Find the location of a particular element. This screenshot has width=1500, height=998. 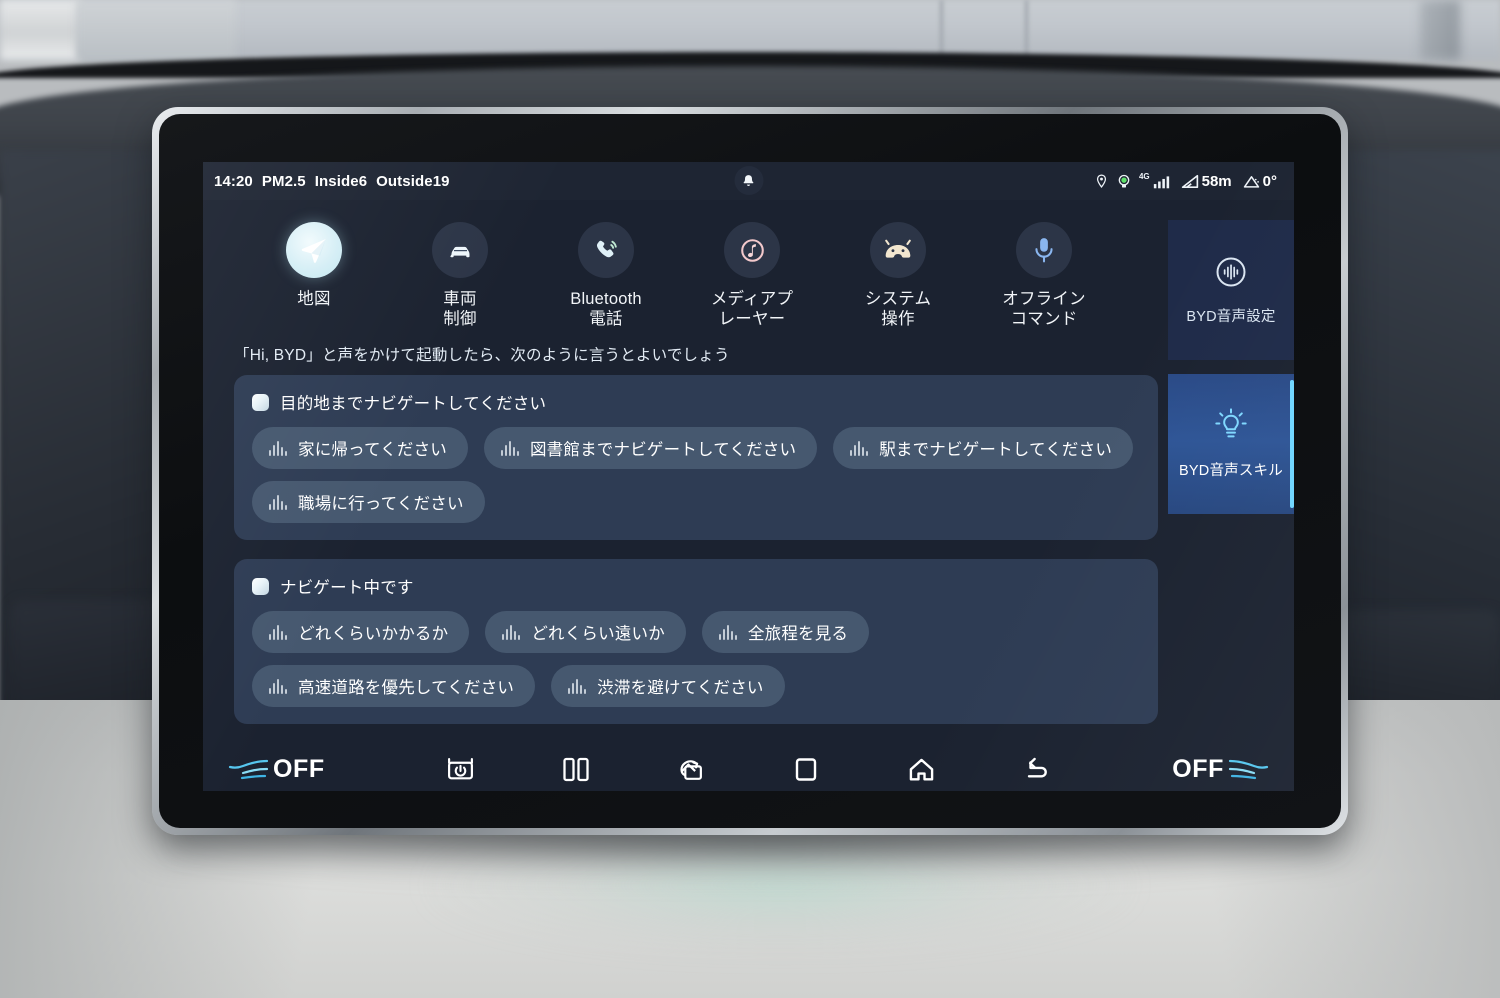

app-label-line: メディアプ is located at coordinates (752, 299).